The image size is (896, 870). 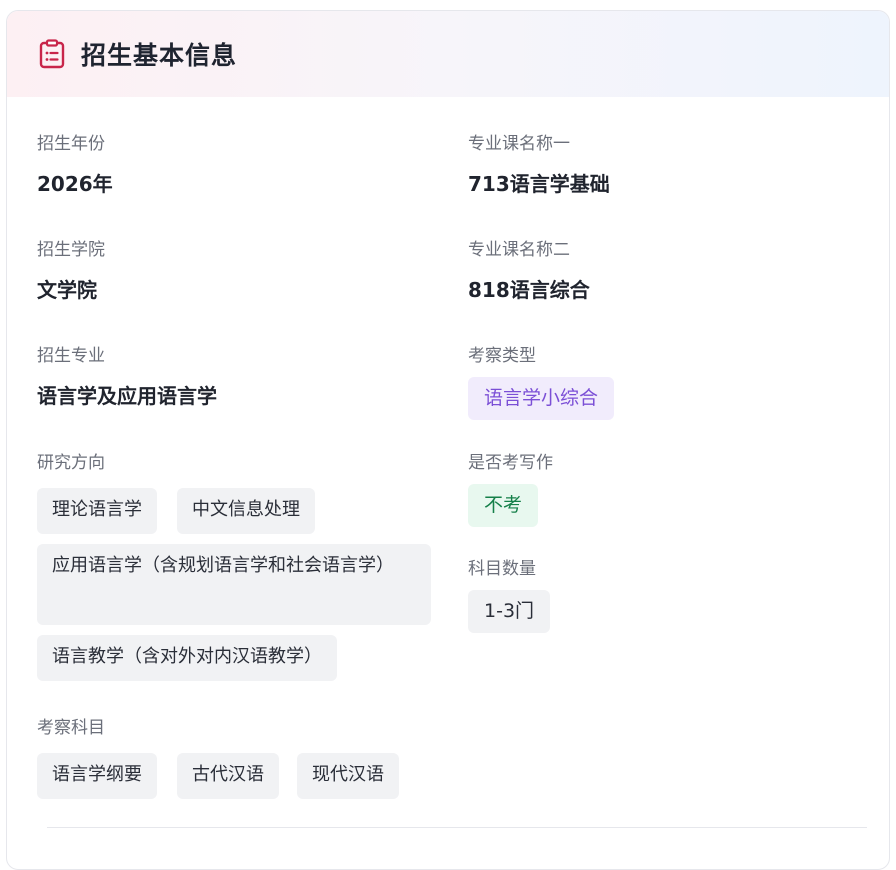 I want to click on subjects-label: 考察科目, so click(x=71, y=728).